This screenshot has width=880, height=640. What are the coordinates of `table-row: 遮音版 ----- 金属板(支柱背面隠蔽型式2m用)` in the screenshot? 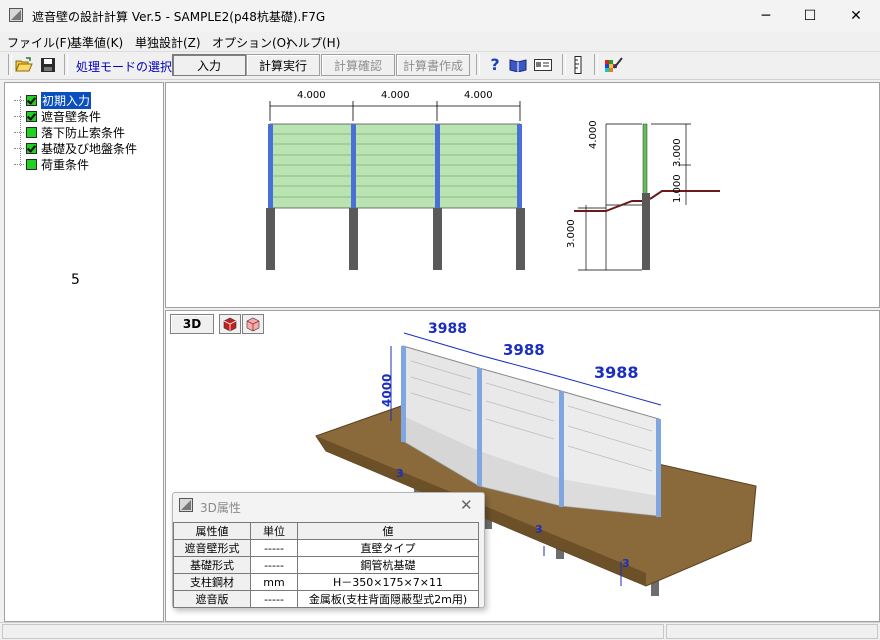 It's located at (326, 599).